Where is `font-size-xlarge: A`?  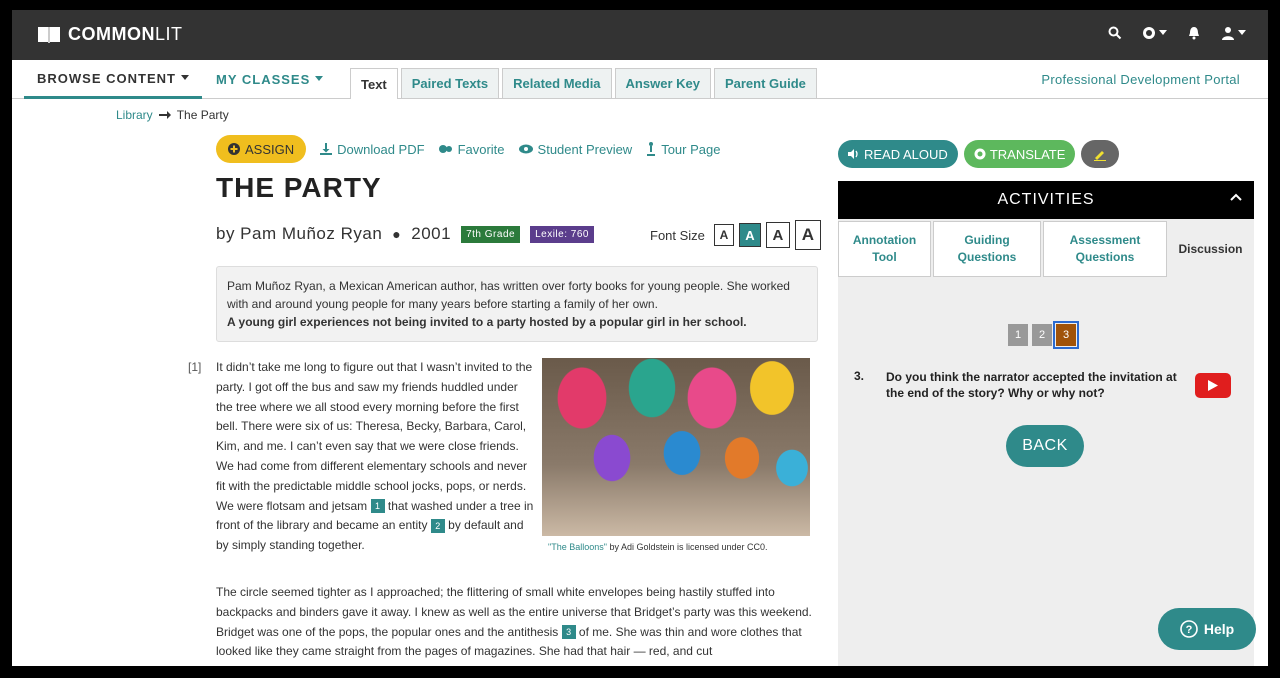 font-size-xlarge: A is located at coordinates (807, 235).